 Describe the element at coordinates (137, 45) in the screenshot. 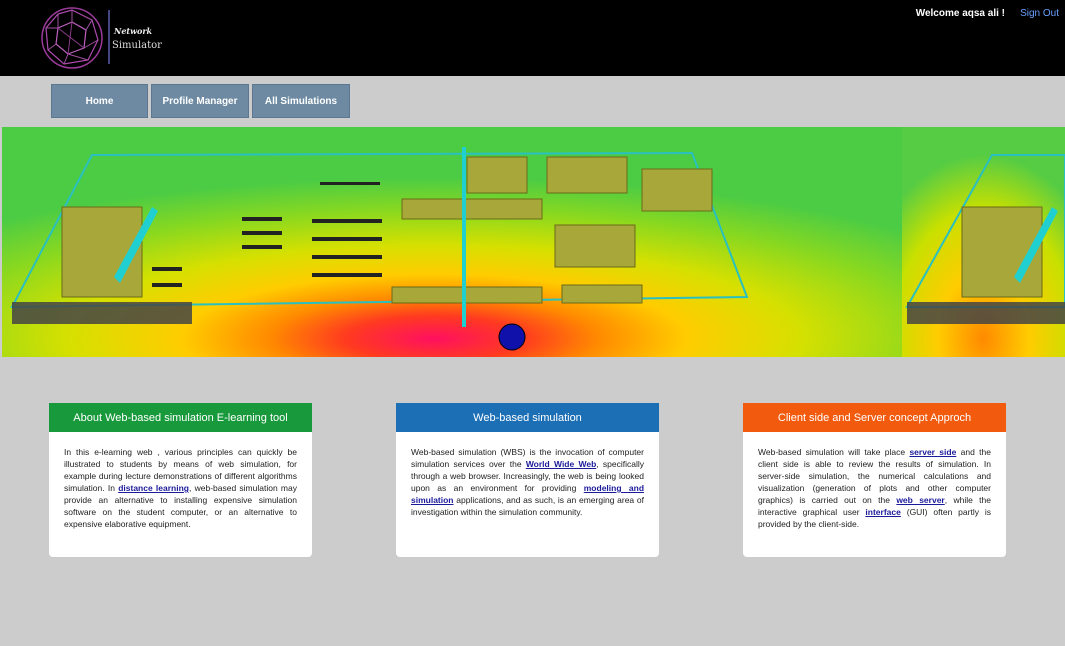

I see `logo-text-line2: Simulator` at that location.